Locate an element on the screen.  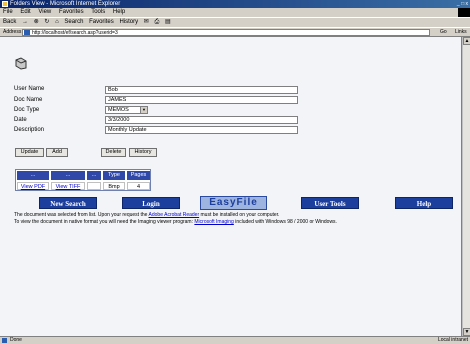
window-controls: _ □ x is located at coordinates (462, 4).